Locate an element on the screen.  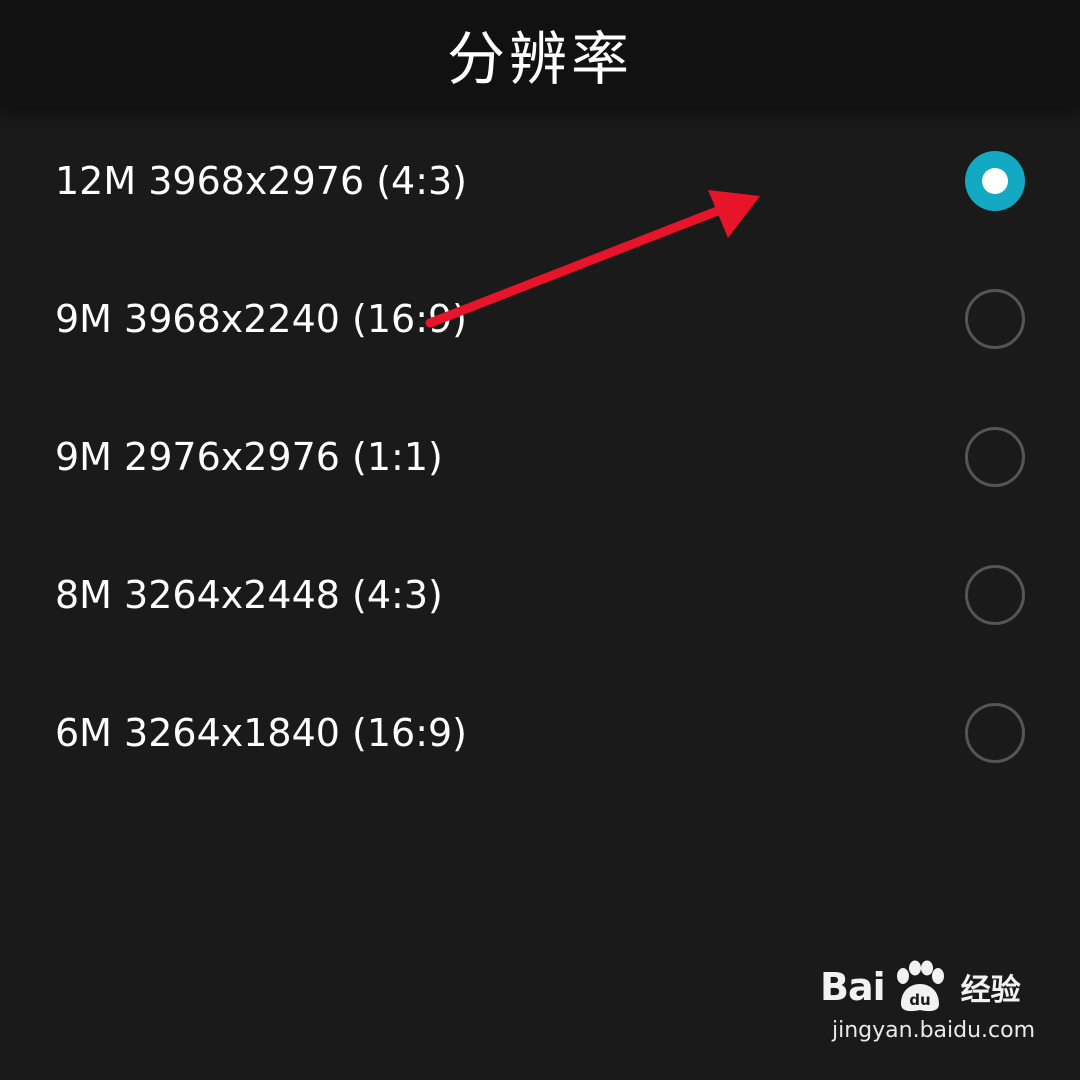
resolution-option-12m: 12M 3968x2976 (4:3) is located at coordinates (540, 181).